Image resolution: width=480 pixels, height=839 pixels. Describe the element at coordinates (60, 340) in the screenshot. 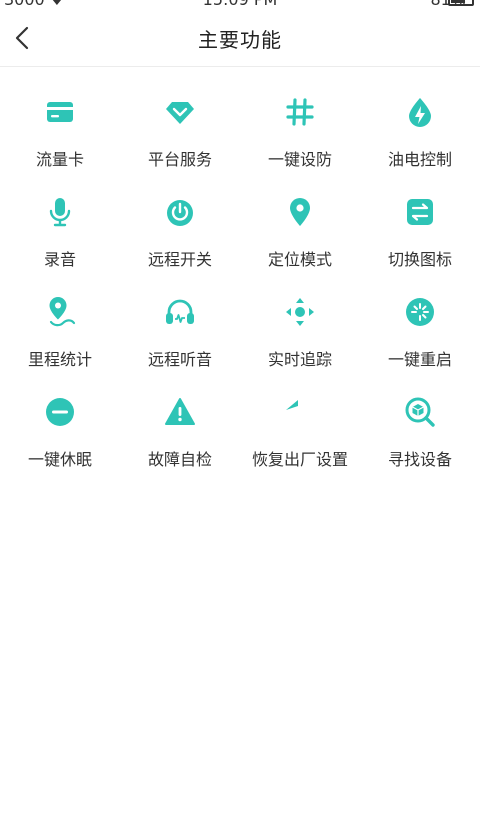

I see `function-item-mileage: 里程统计` at that location.